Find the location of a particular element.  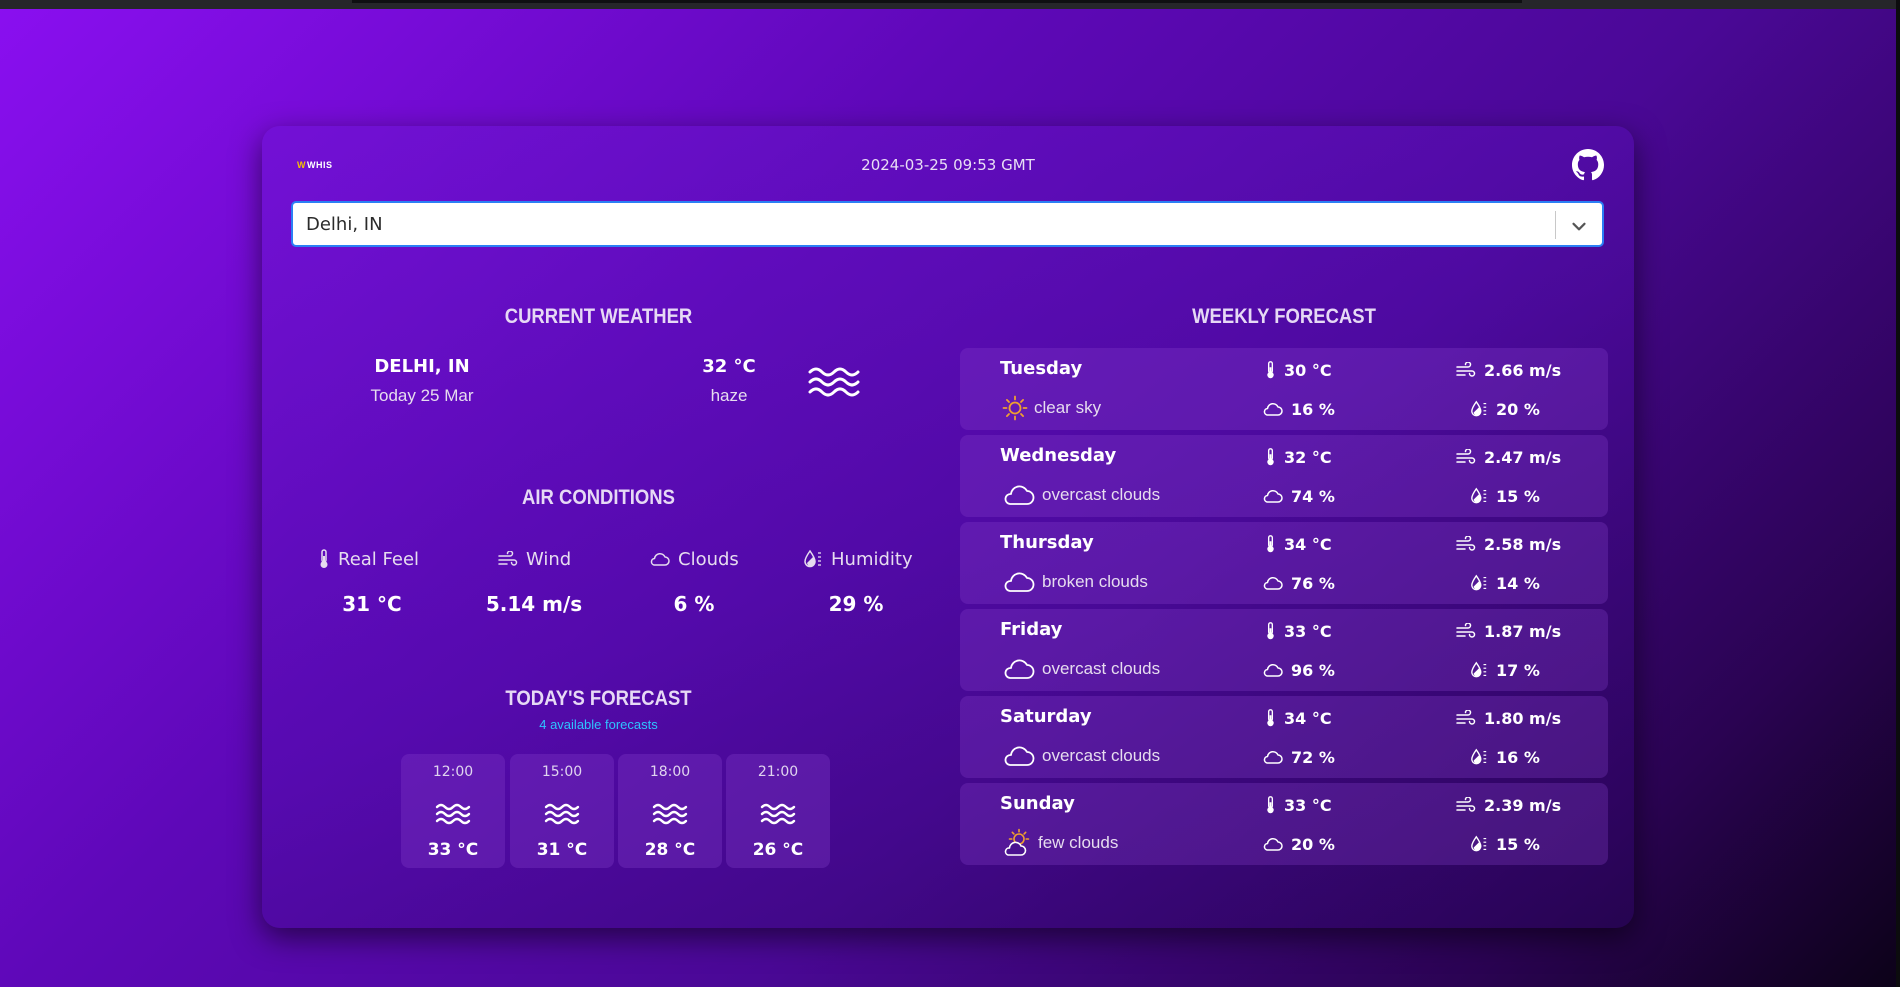

hourly-time: 21:00 is located at coordinates (778, 772).